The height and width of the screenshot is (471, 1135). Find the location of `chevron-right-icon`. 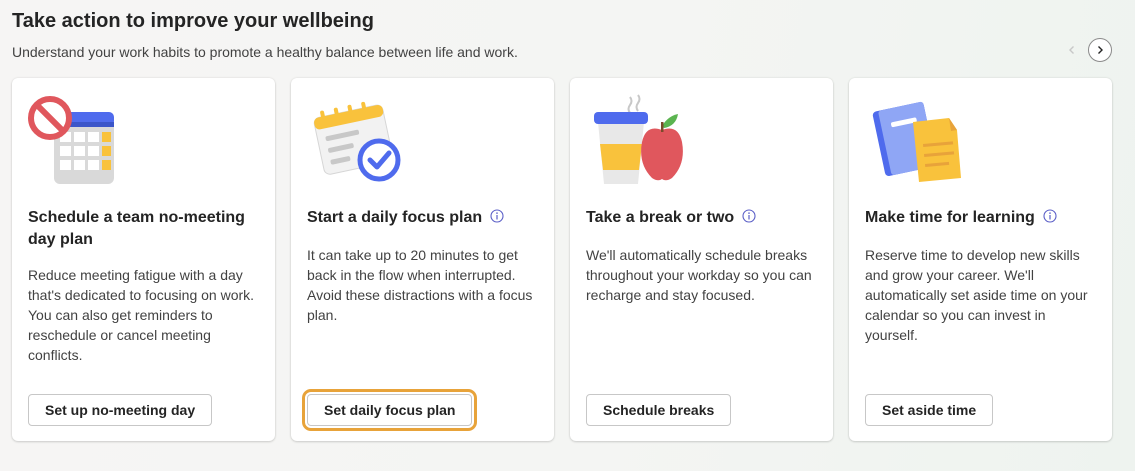

chevron-right-icon is located at coordinates (1100, 50).